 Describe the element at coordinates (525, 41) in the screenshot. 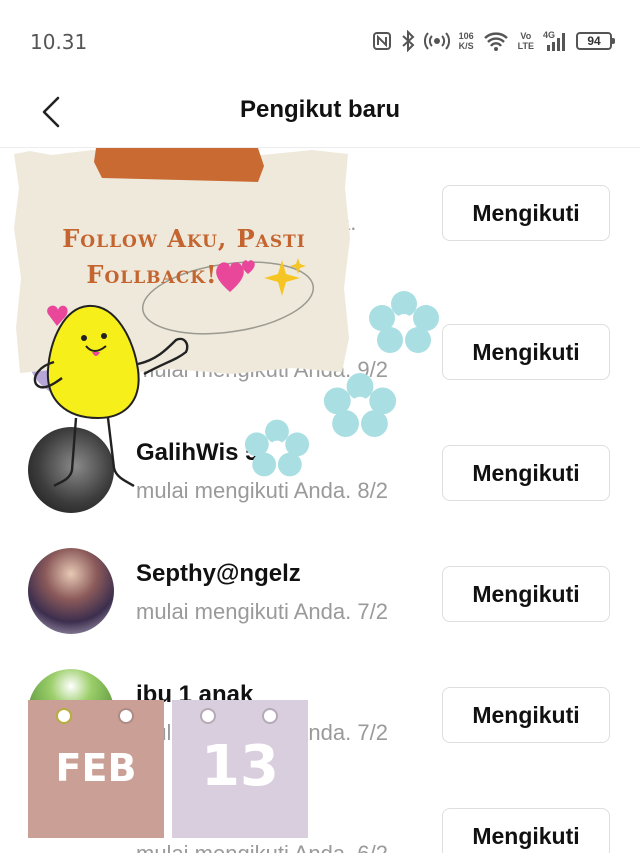

I see `volte-indicator: Vo LTE` at that location.